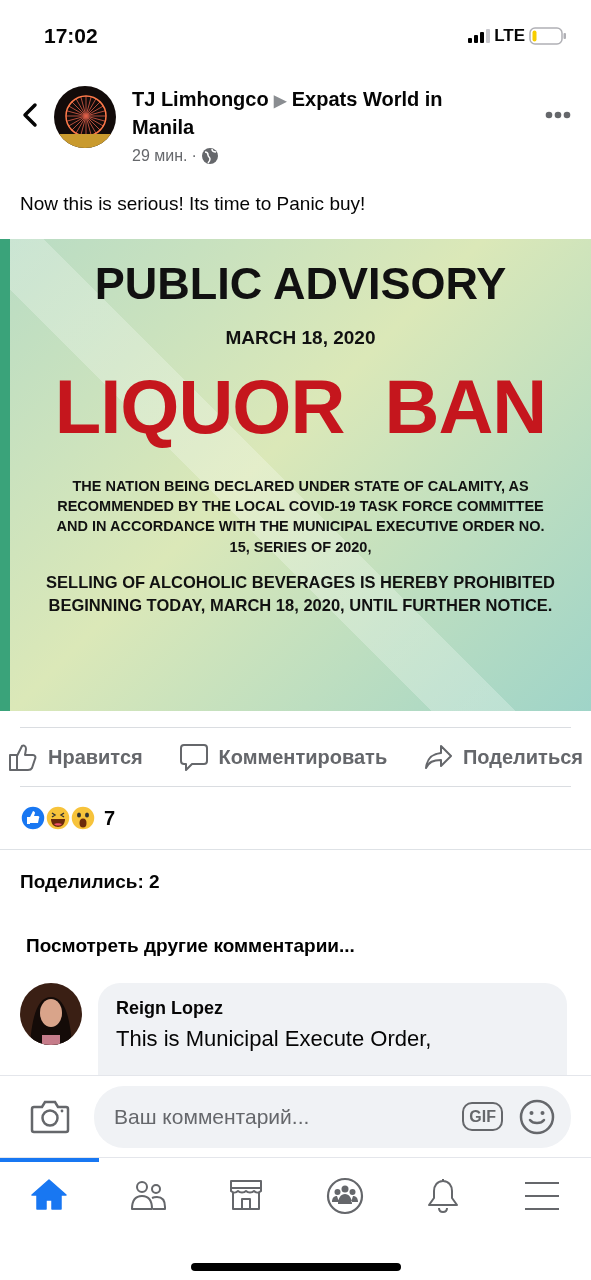  I want to click on comment-field: Ваш комментарий... GIF, so click(332, 1116).